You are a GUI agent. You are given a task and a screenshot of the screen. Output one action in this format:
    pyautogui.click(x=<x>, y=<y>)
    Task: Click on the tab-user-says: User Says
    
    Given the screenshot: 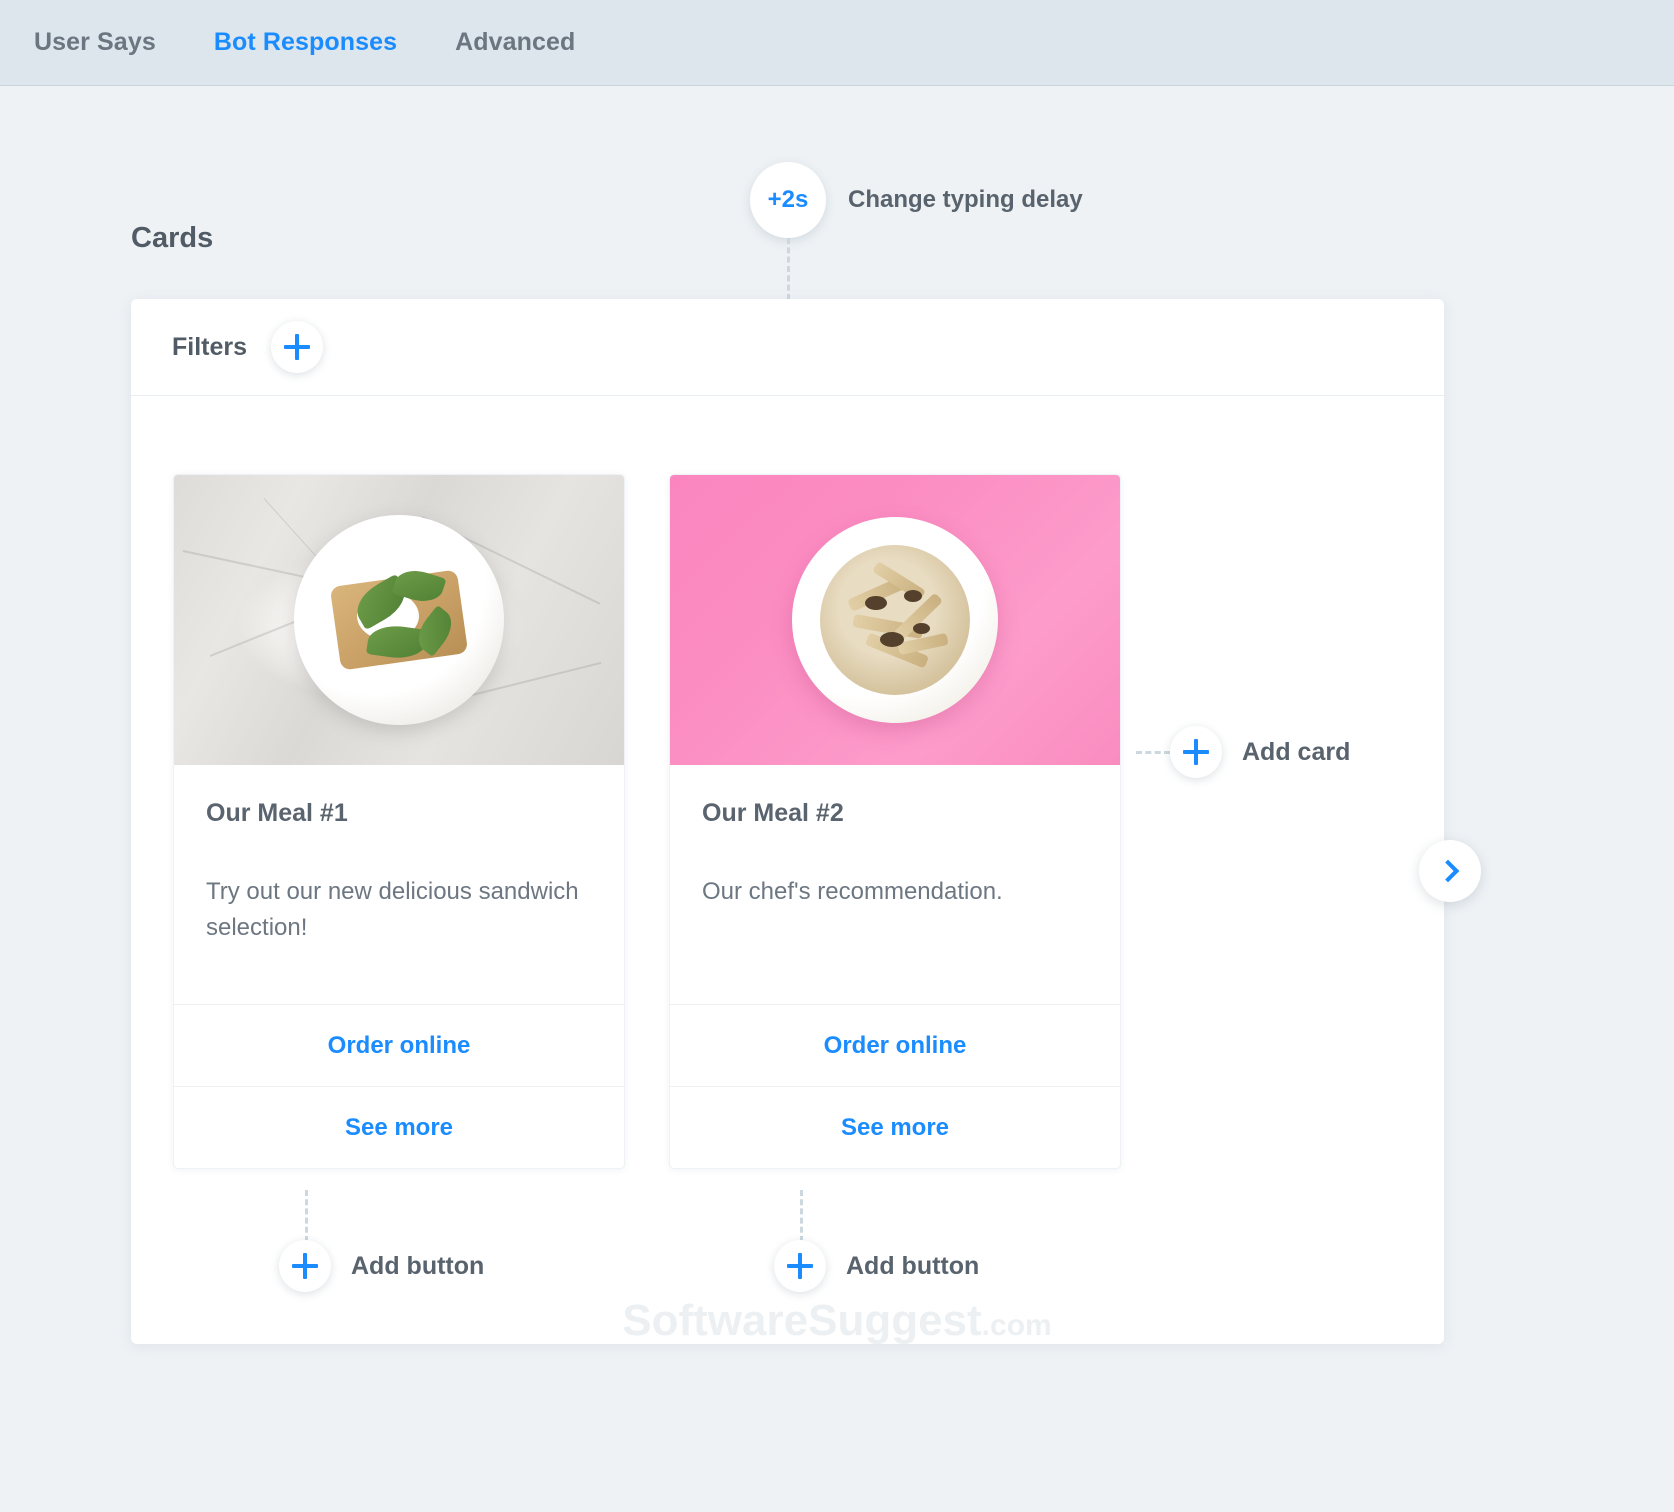 What is the action you would take?
    pyautogui.click(x=95, y=42)
    